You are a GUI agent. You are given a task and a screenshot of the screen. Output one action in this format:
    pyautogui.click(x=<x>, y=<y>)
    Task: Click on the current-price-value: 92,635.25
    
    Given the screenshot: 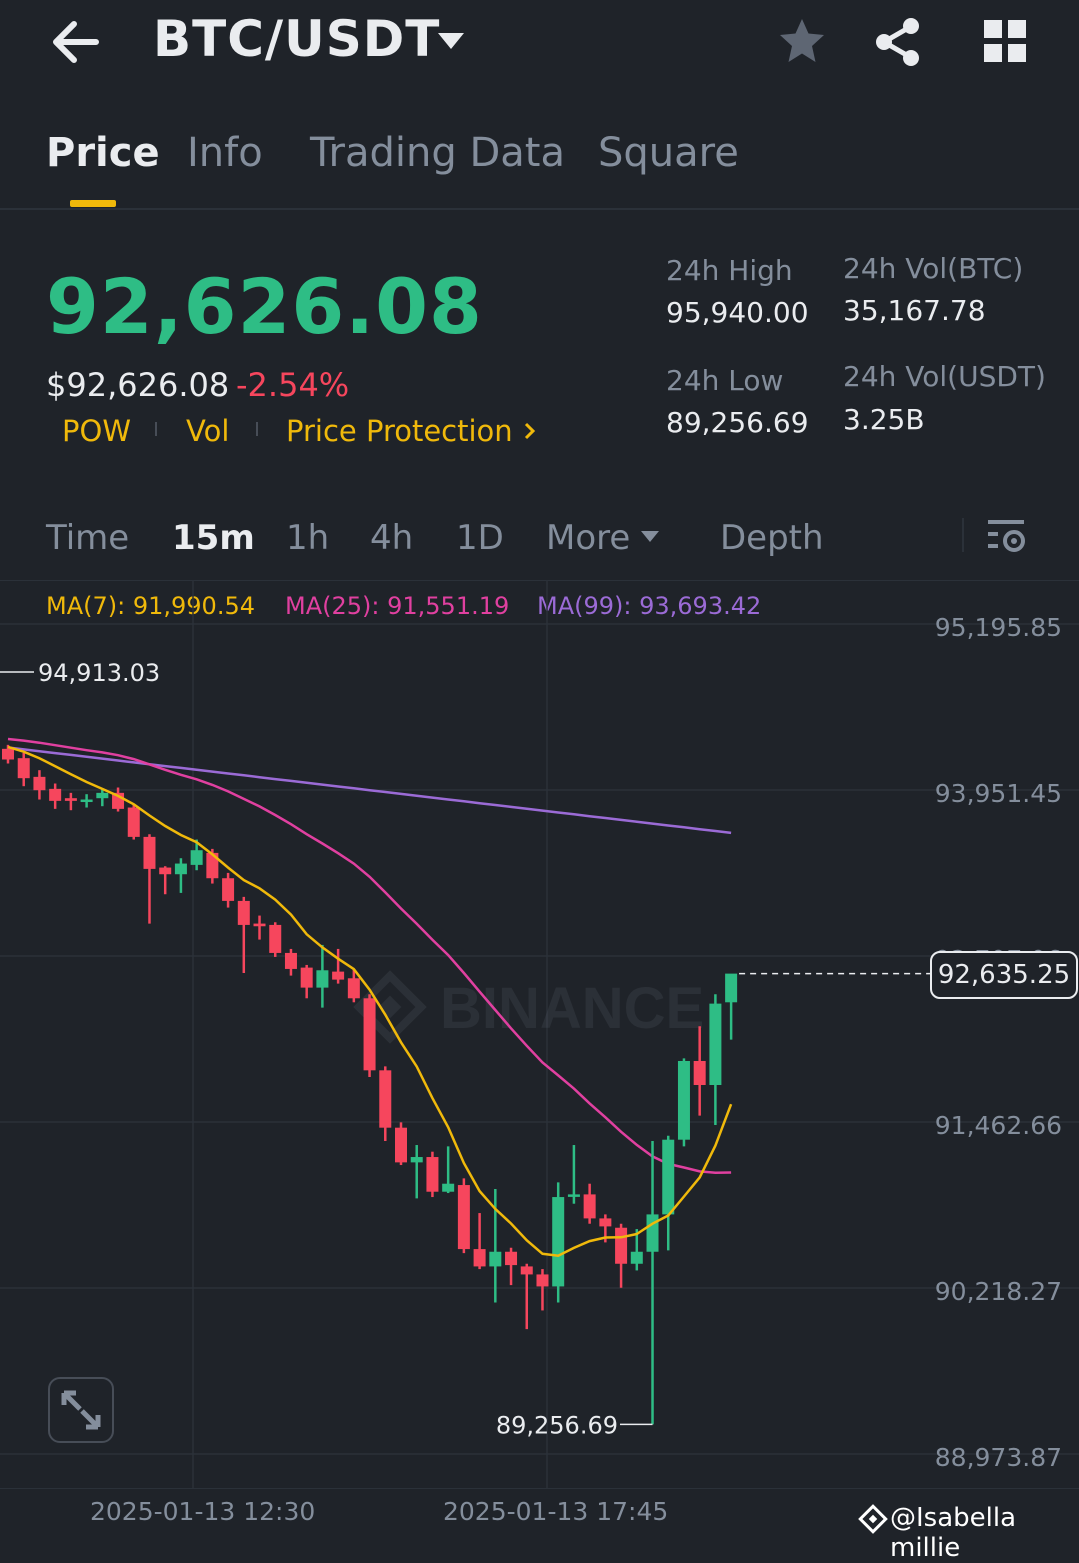 What is the action you would take?
    pyautogui.click(x=1004, y=974)
    